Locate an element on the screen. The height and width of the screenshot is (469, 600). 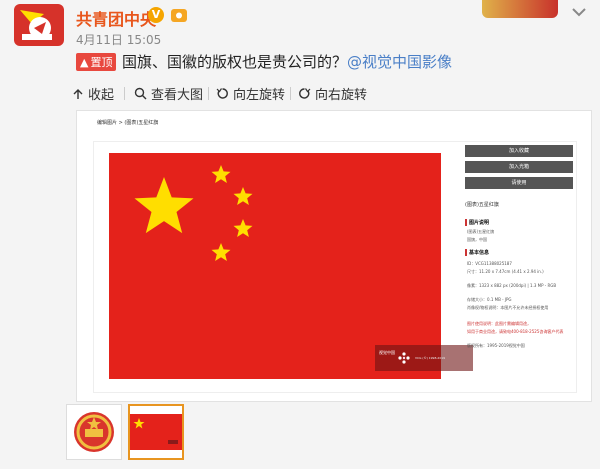
info-line: 像素：1323 x 882 px (200dpi) | 1.3 MP - RGB is located at coordinates (512, 285).